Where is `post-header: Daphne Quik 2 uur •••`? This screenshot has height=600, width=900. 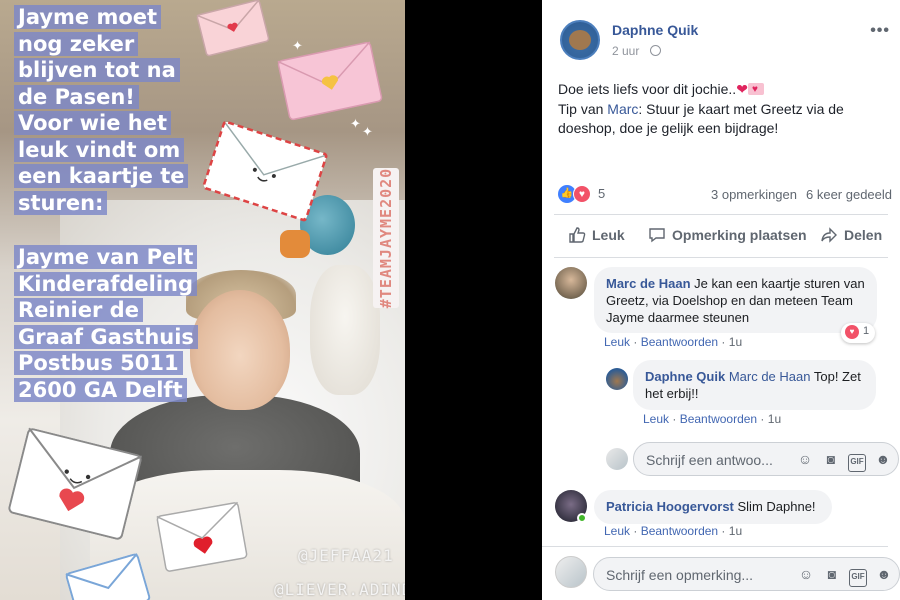
post-header: Daphne Quik 2 uur ••• is located at coordinates (725, 42).